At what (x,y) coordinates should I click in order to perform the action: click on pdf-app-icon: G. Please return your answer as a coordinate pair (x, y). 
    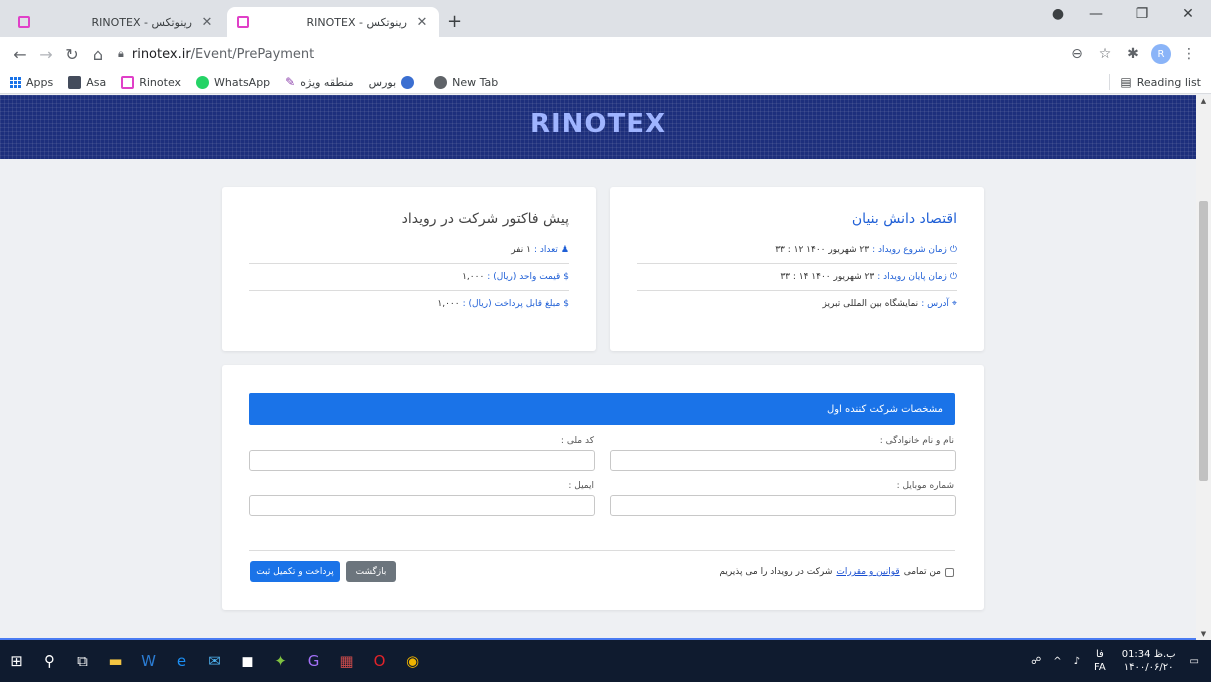
    Looking at the image, I should click on (313, 661).